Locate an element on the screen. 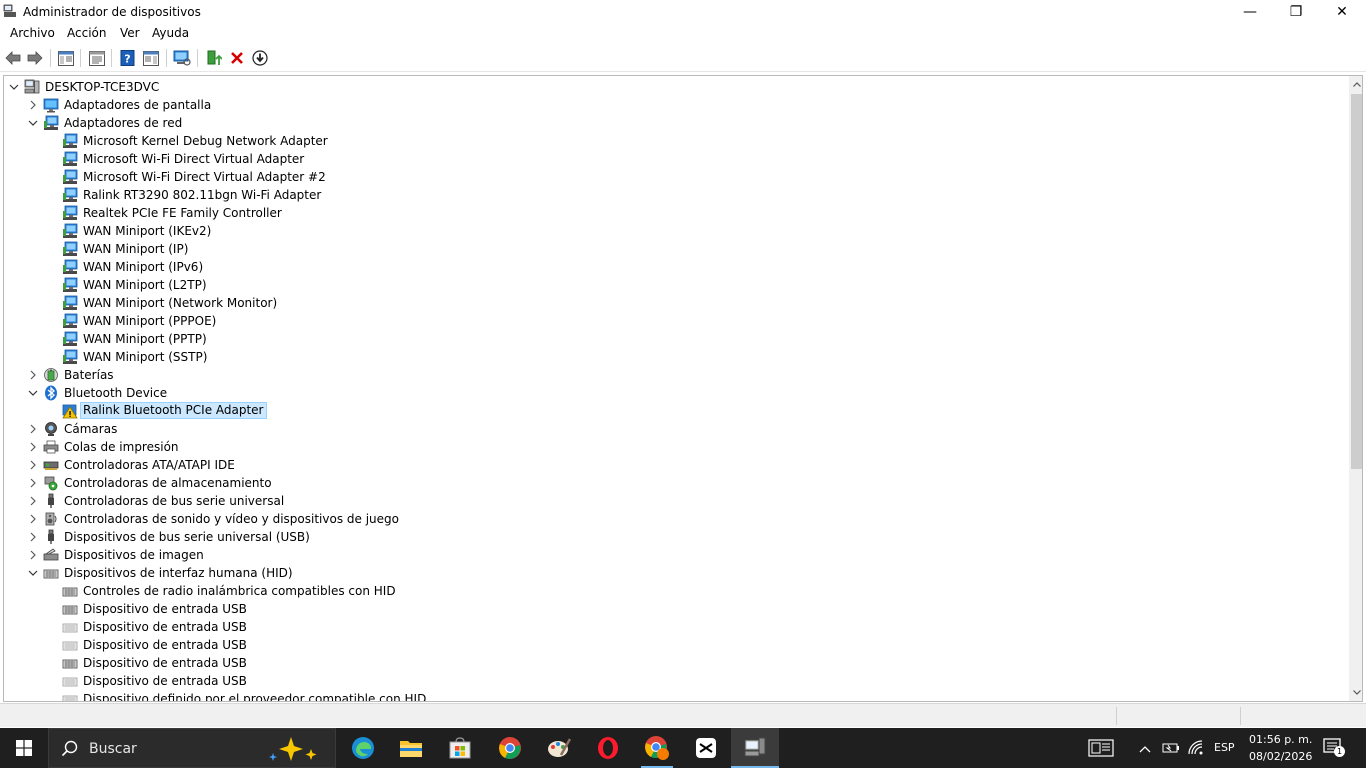 This screenshot has height=768, width=1366. tree-leaf-bluetooth-selected: Ralink Bluetooth PCIe Adapter is located at coordinates (675, 411).